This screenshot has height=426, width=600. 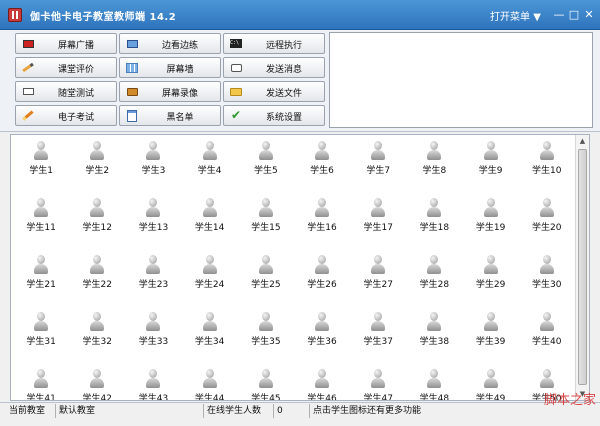 What do you see at coordinates (547, 226) in the screenshot?
I see `student-item: 学生20` at bounding box center [547, 226].